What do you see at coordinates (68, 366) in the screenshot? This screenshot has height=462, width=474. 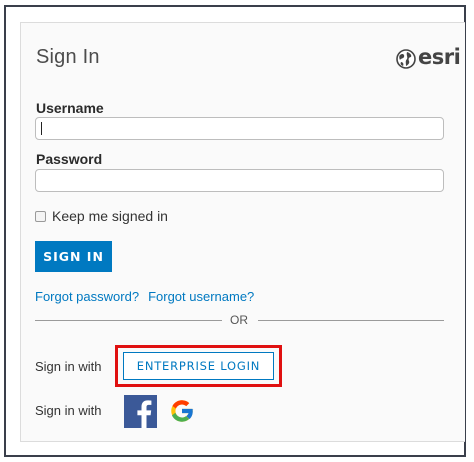 I see `sign-in-with-enterprise-label: Sign in with` at bounding box center [68, 366].